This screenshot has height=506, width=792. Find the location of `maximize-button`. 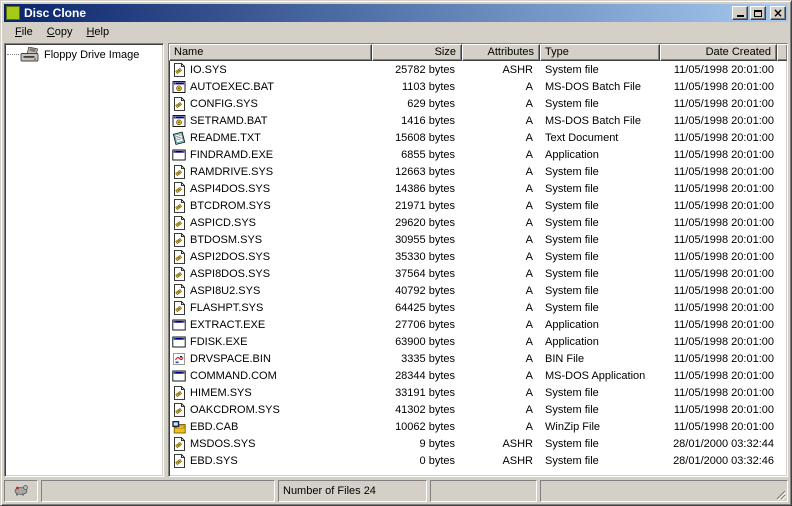

maximize-button is located at coordinates (758, 13).